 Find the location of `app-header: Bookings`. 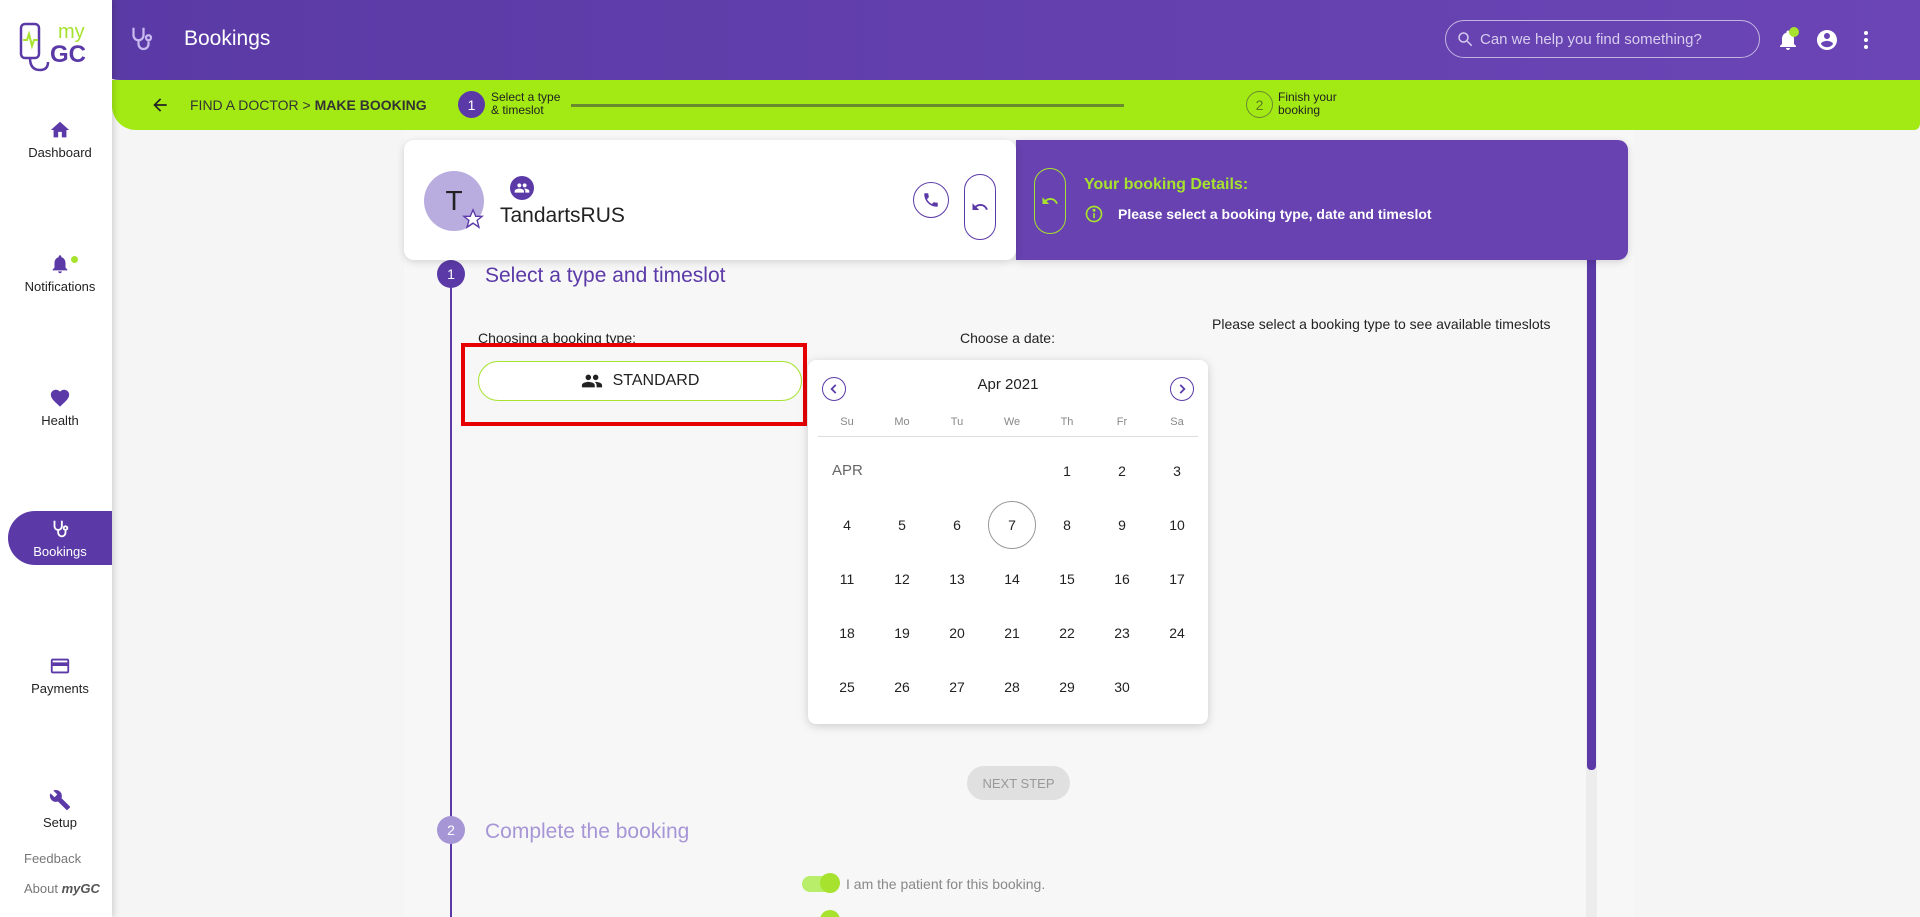

app-header: Bookings is located at coordinates (1006, 40).